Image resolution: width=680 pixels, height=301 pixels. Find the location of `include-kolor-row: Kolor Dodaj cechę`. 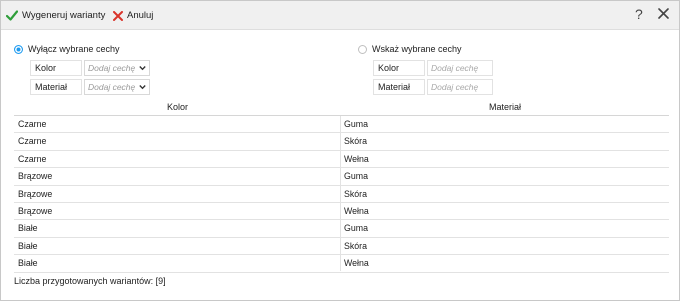

include-kolor-row: Kolor Dodaj cechę is located at coordinates (433, 68).